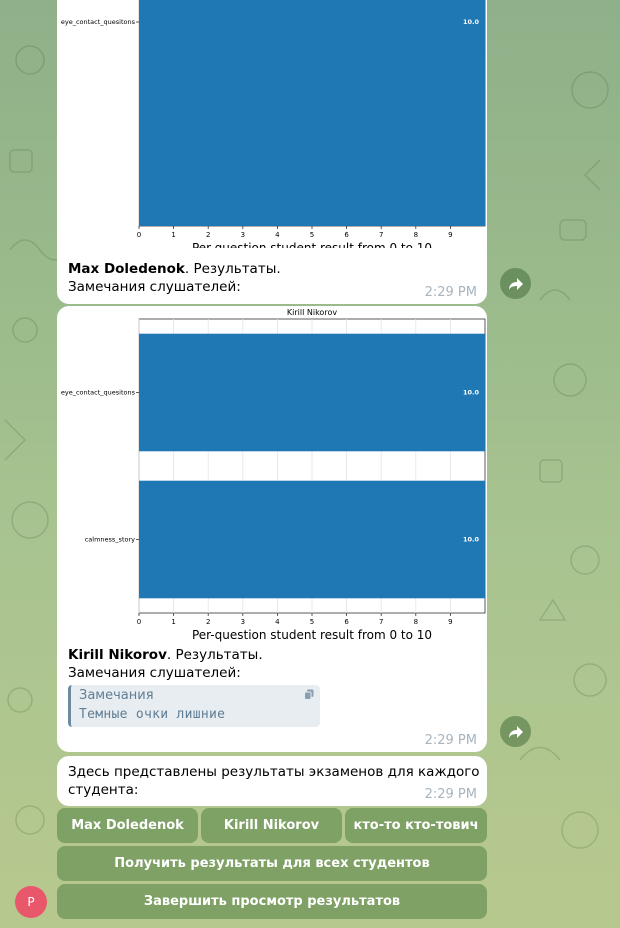 The width and height of the screenshot is (620, 928). I want to click on kb-student-max: Max Doledenok, so click(127, 825).